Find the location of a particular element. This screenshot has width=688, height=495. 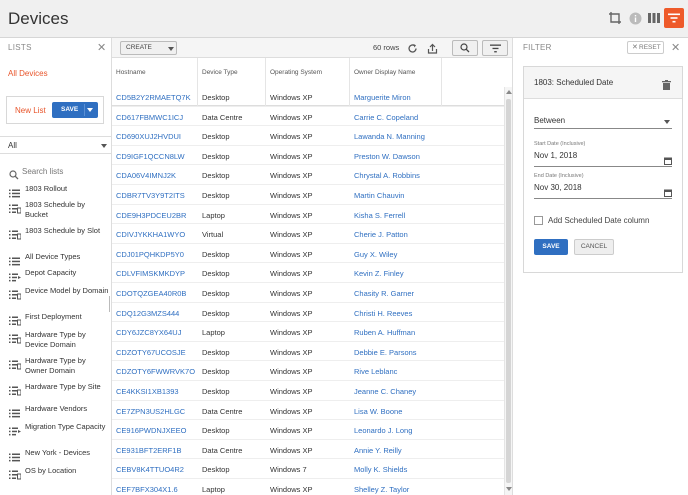

owner-link: Marguerite Miron is located at coordinates (397, 97).